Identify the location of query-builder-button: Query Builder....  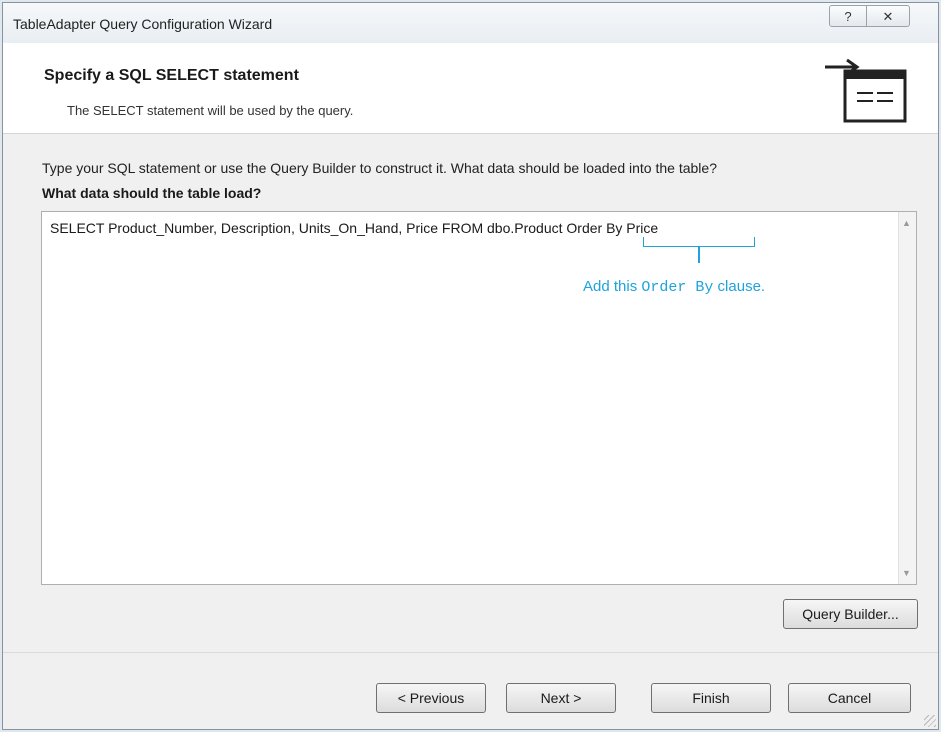
(850, 614).